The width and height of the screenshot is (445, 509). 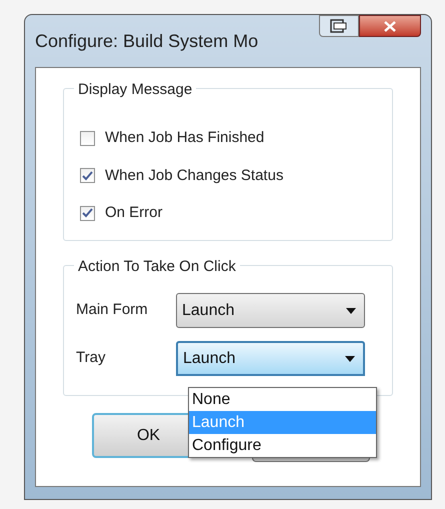 What do you see at coordinates (282, 399) in the screenshot?
I see `dropdown-option: None` at bounding box center [282, 399].